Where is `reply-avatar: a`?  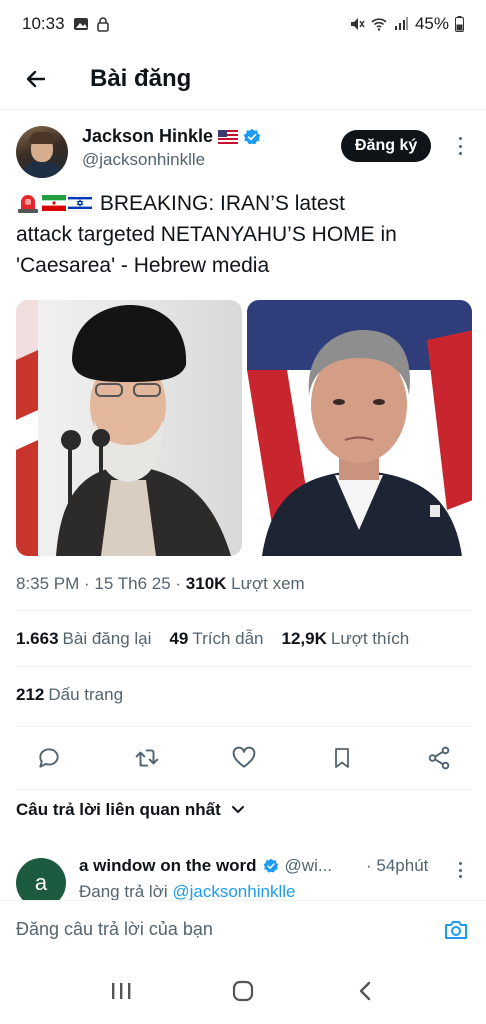
reply-avatar: a is located at coordinates (41, 879).